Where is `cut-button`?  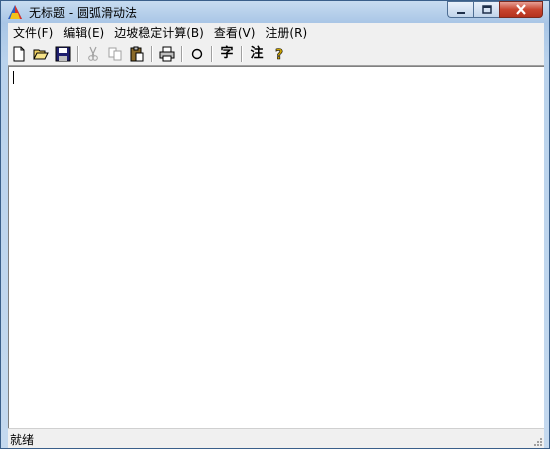 cut-button is located at coordinates (93, 54).